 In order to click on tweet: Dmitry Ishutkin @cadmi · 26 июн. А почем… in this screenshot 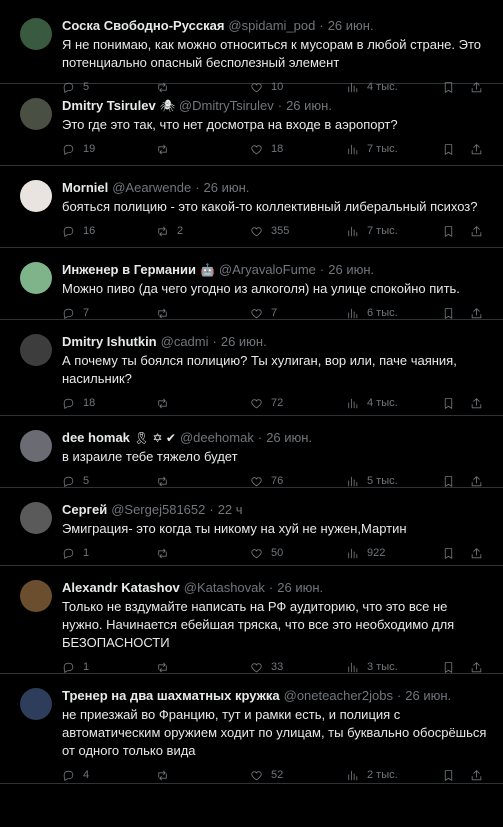, I will do `click(251, 368)`.